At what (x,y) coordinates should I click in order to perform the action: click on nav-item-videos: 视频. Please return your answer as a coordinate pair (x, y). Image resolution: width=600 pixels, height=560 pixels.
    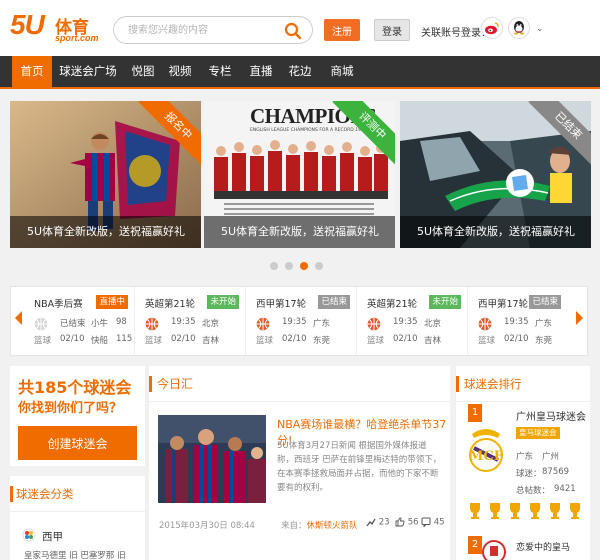
    Looking at the image, I should click on (180, 71).